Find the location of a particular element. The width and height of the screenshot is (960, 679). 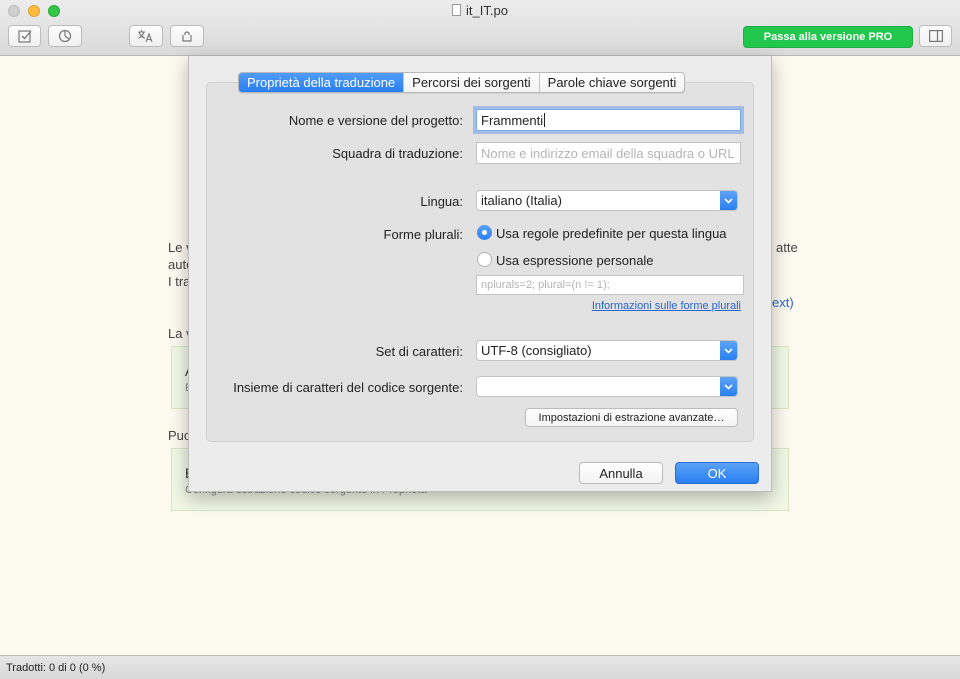

plural-expression-input: nplurals=2; plural=(n != 1); is located at coordinates (610, 285).